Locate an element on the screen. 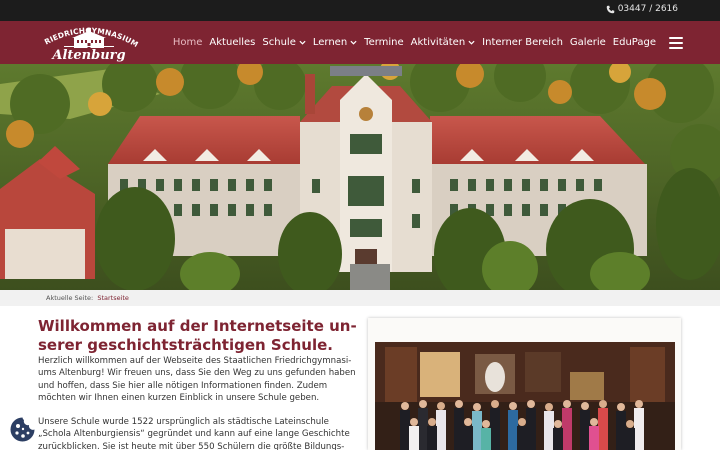 The height and width of the screenshot is (450, 720). nav-item-galerie: Galerie is located at coordinates (588, 42).